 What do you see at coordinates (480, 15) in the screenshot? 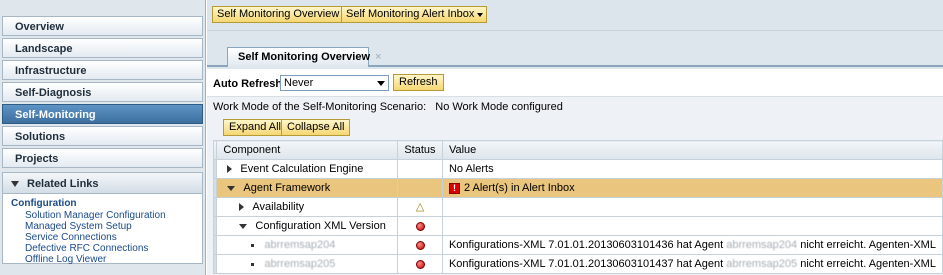
I see `dropdown-arrow-icon` at bounding box center [480, 15].